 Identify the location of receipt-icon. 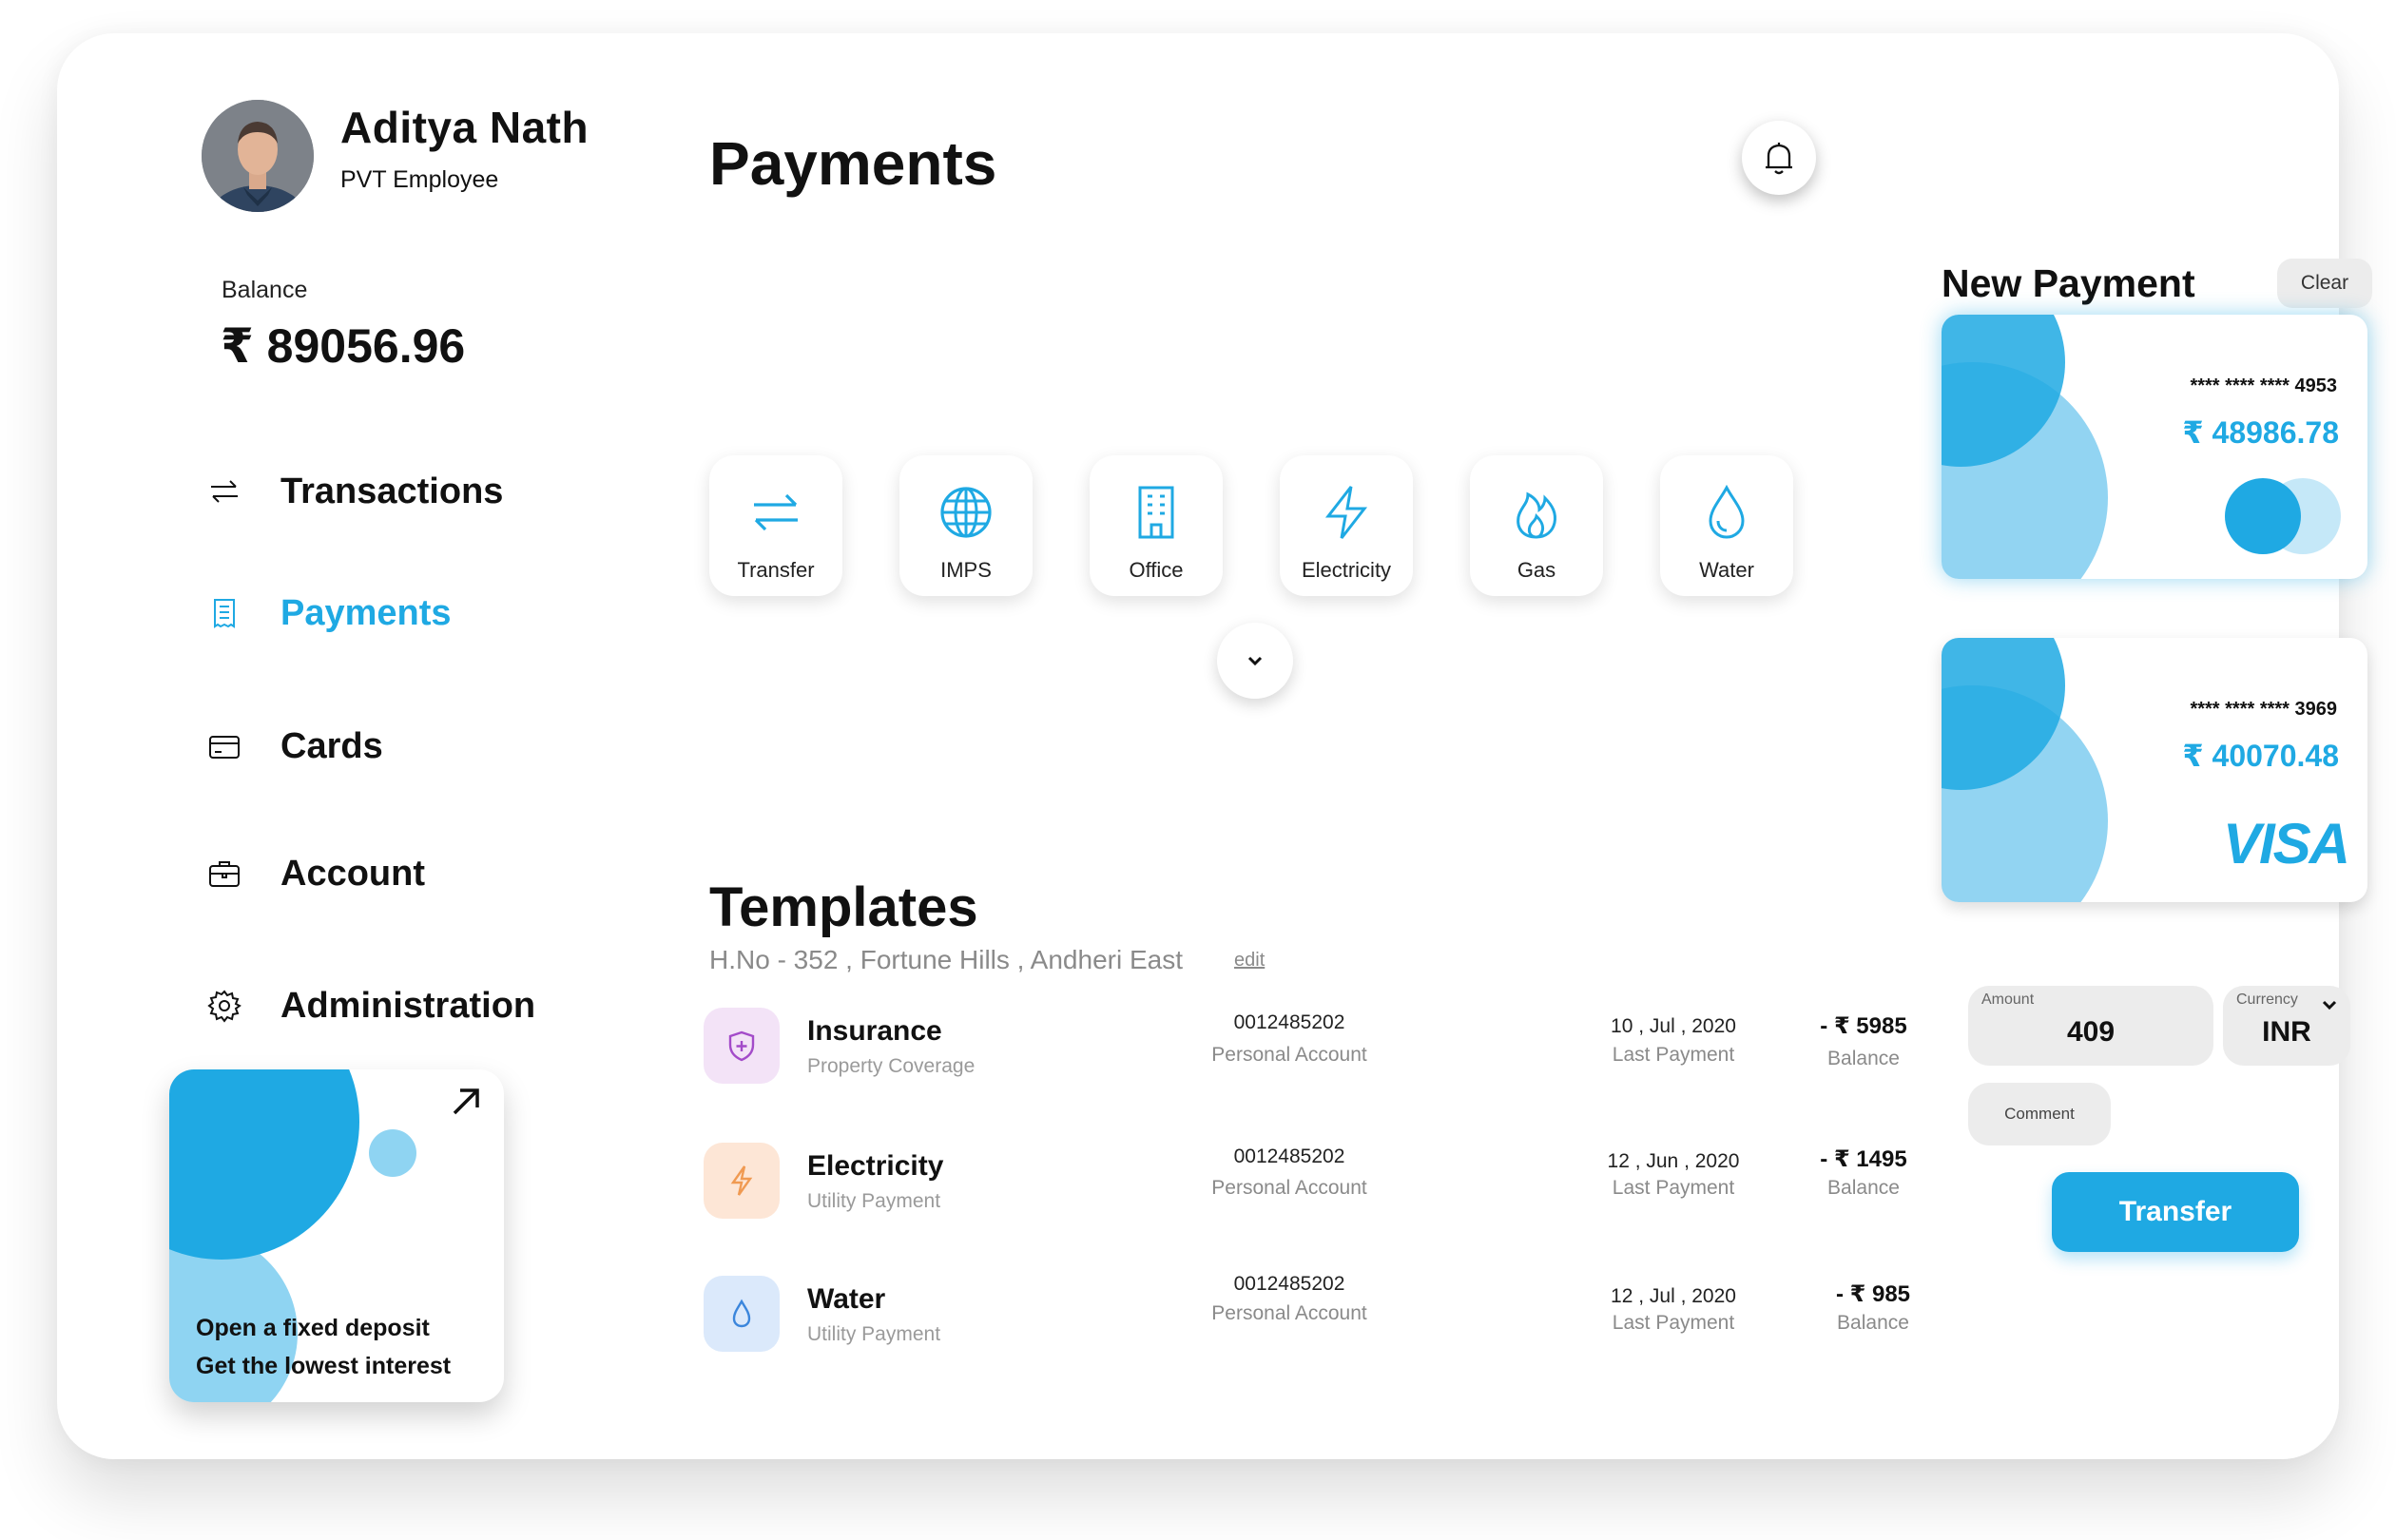
(224, 613).